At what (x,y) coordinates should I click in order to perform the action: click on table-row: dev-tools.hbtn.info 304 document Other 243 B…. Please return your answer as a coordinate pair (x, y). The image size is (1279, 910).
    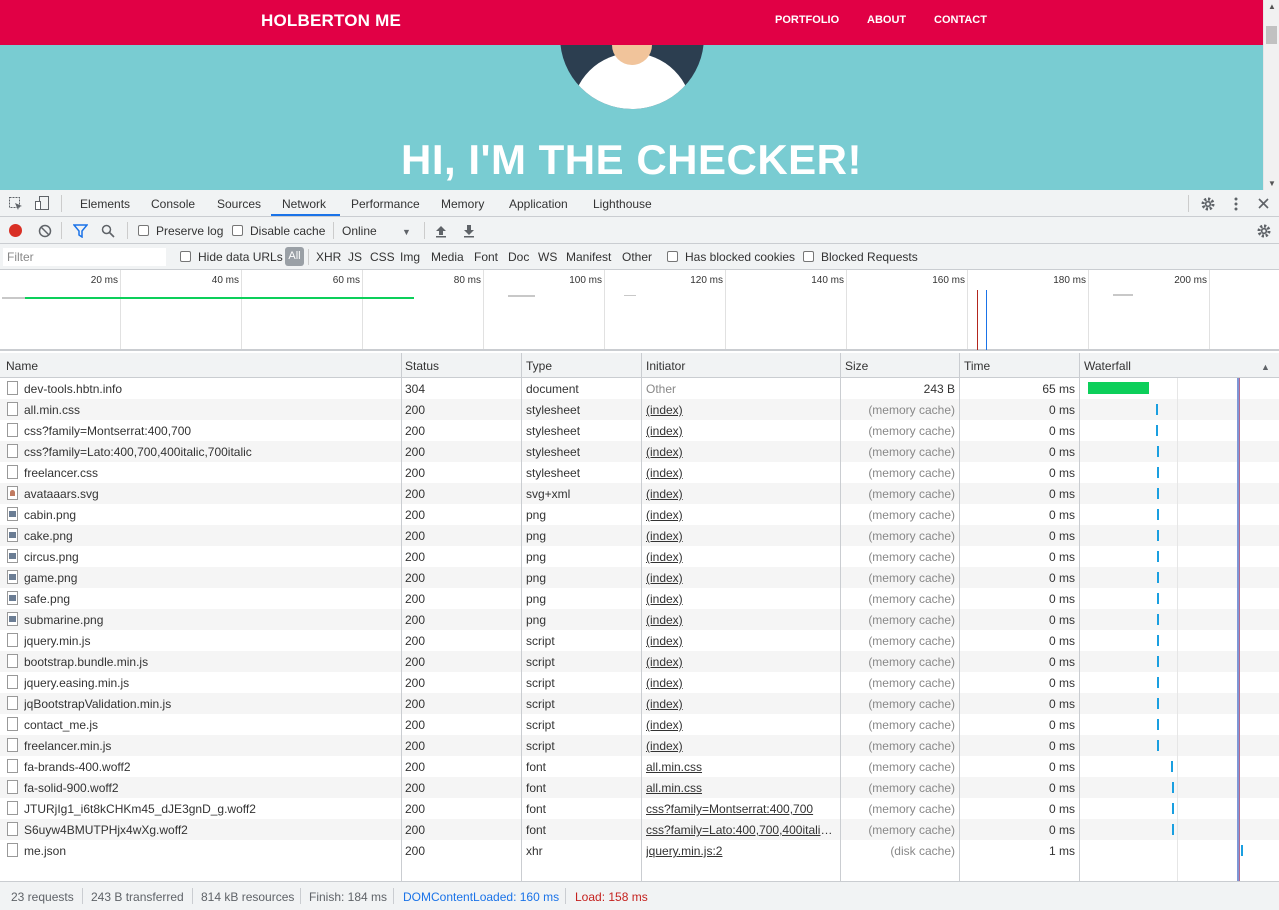
    Looking at the image, I should click on (639, 388).